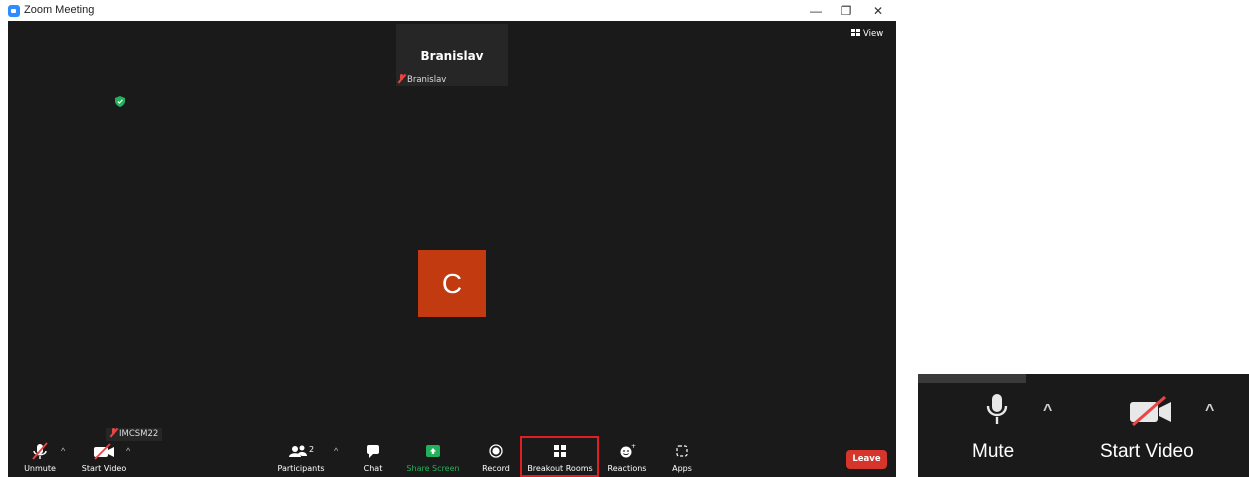  Describe the element at coordinates (682, 468) in the screenshot. I see `apps-label: Apps` at that location.